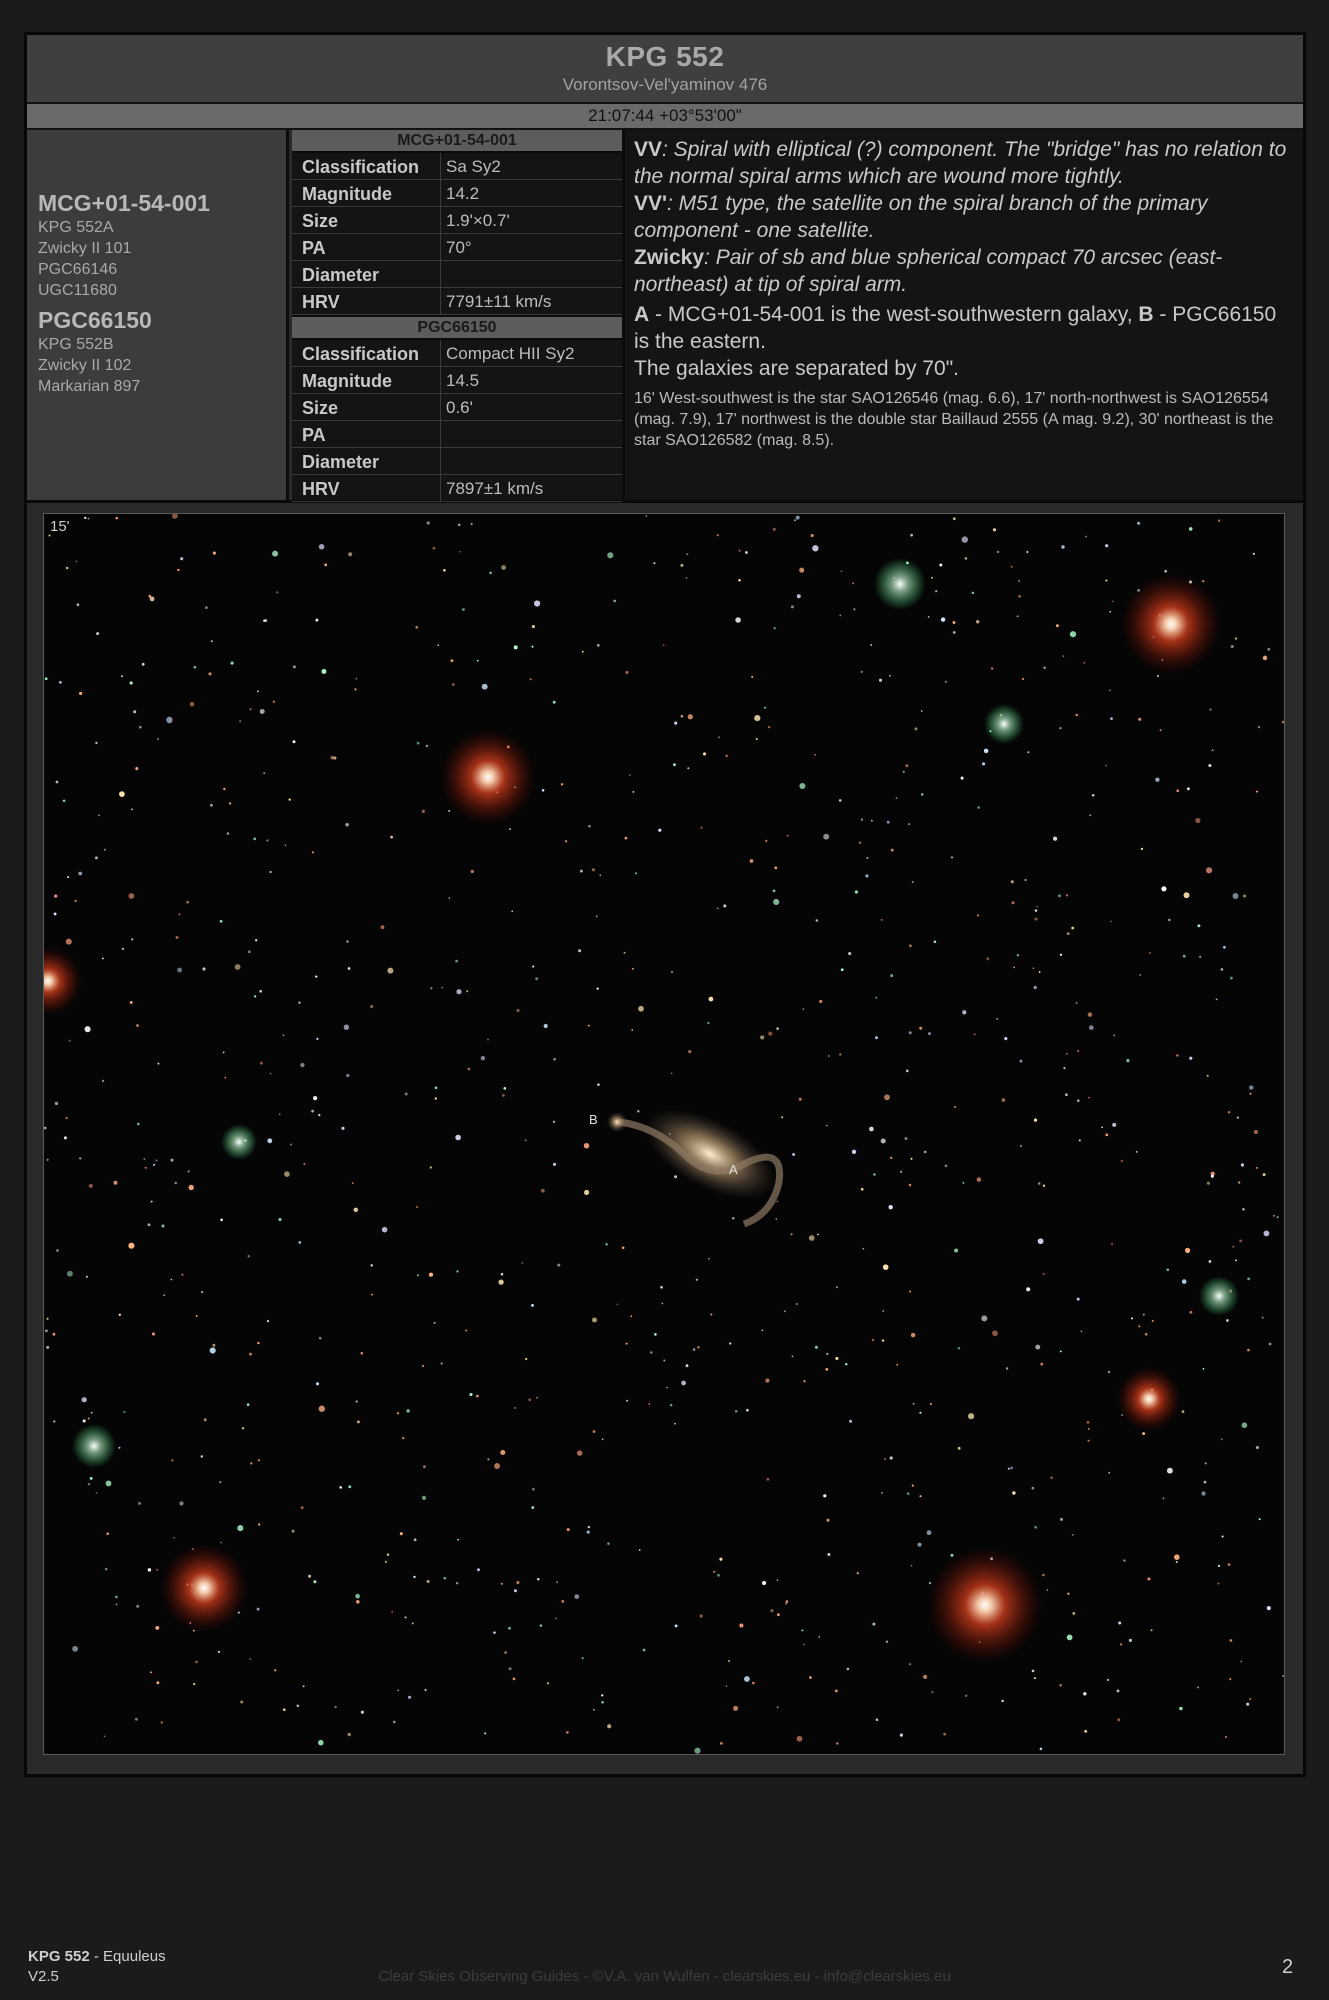 This screenshot has width=1329, height=2000. I want to click on galaxy-a-alias: UGC11680, so click(77, 290).